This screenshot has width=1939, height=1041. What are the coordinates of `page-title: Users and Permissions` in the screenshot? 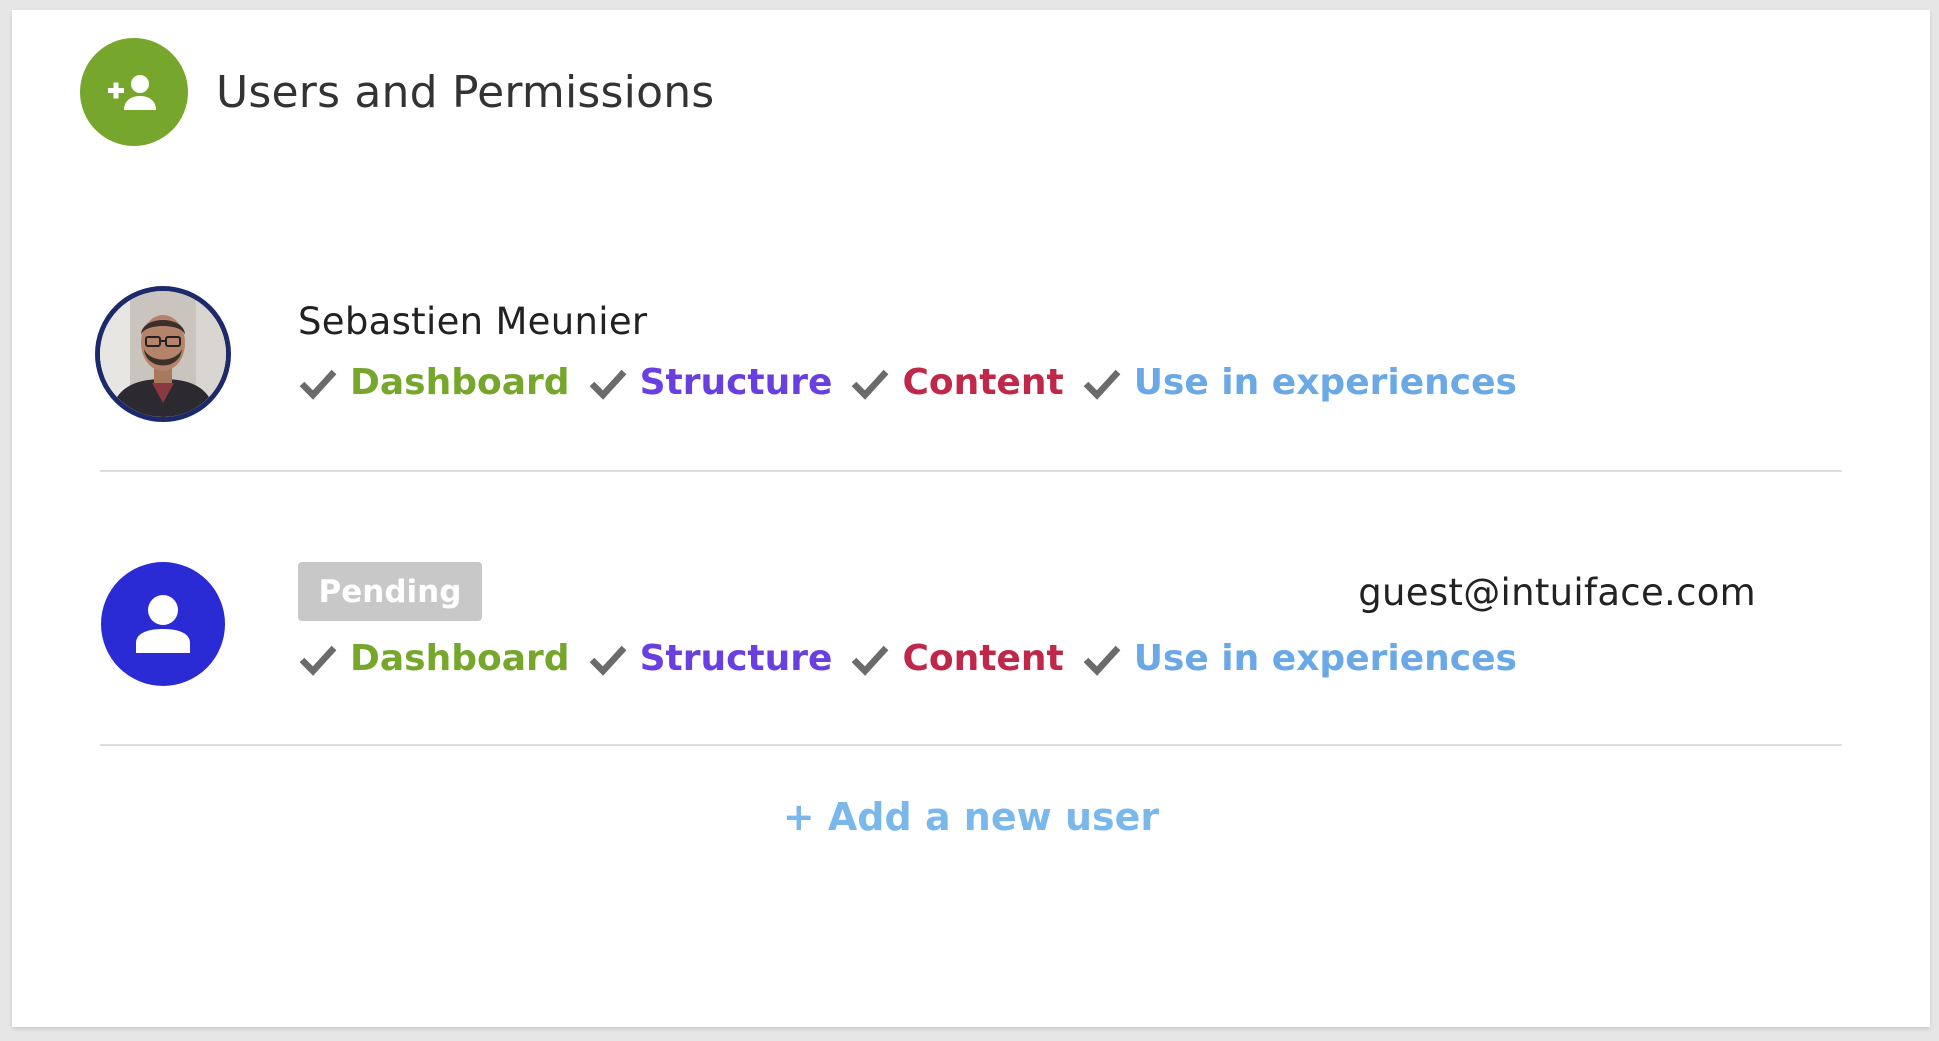 It's located at (465, 92).